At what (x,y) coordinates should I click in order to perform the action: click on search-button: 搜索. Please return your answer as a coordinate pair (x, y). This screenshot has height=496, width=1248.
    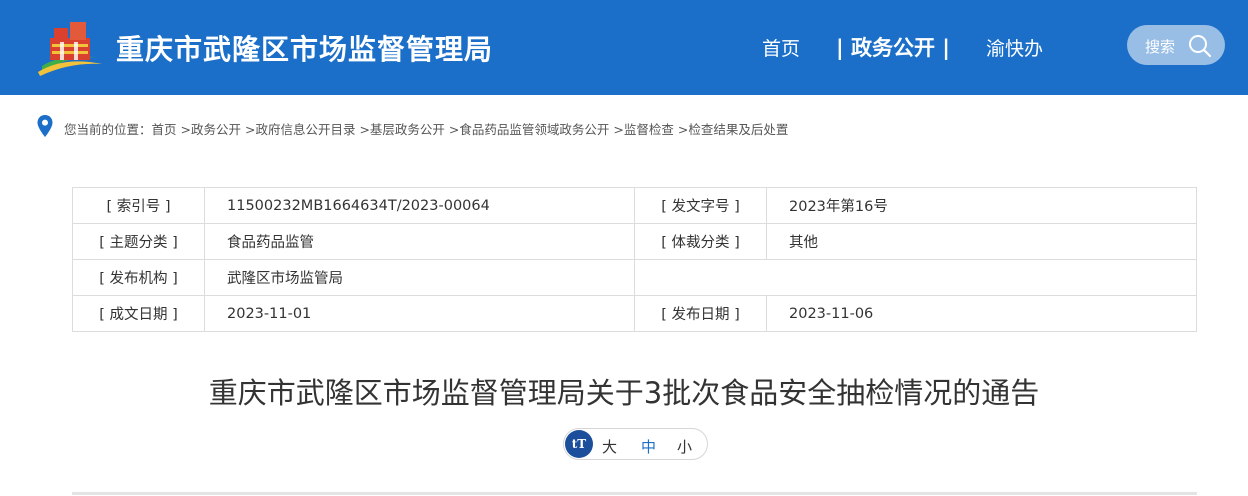
    Looking at the image, I should click on (1176, 45).